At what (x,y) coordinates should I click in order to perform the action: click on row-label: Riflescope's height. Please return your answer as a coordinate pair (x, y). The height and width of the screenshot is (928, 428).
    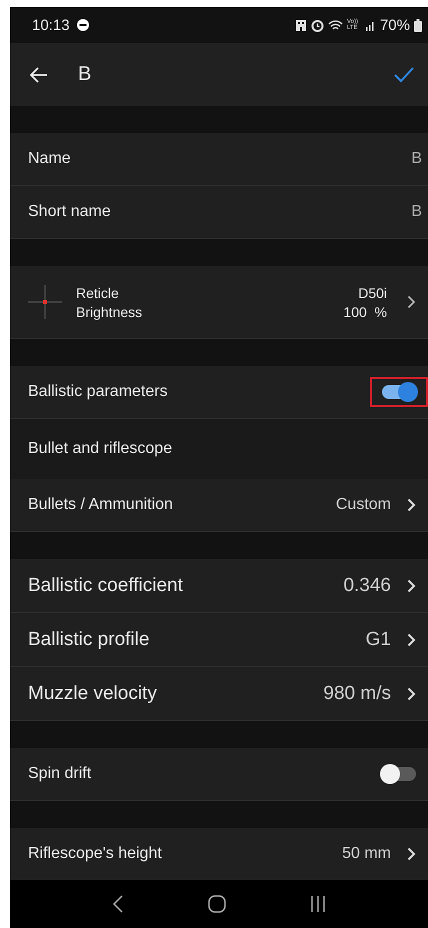
    Looking at the image, I should click on (95, 854).